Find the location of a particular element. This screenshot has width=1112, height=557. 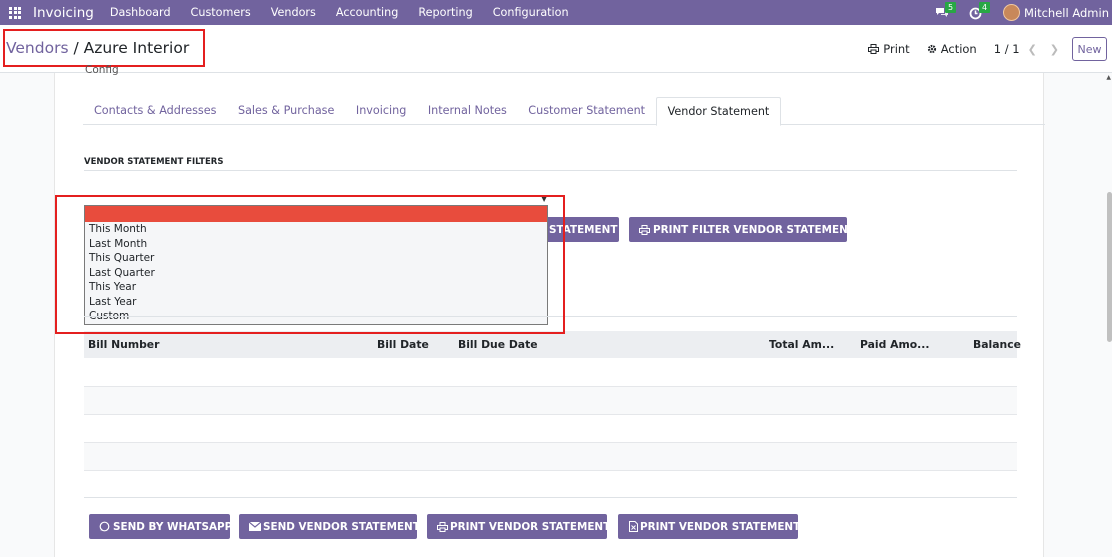

pager-next-icon: ❯ is located at coordinates (1054, 49).